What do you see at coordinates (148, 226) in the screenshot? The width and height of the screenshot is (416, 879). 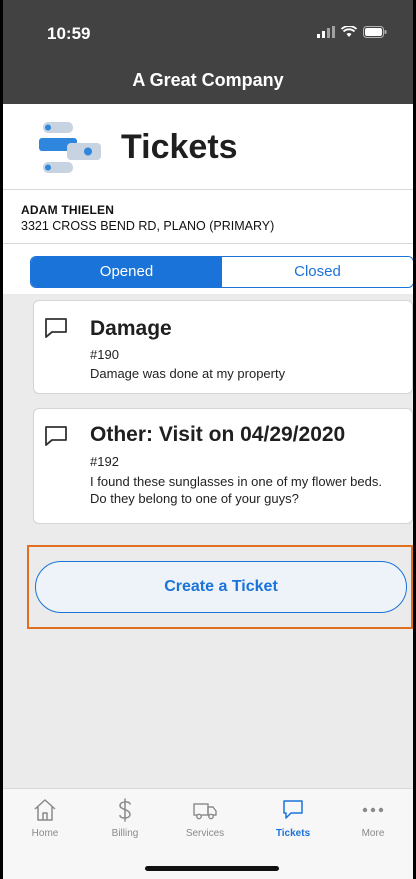 I see `customer-address: 3321 CROSS BEND RD, PLANO (PRIMARY)` at bounding box center [148, 226].